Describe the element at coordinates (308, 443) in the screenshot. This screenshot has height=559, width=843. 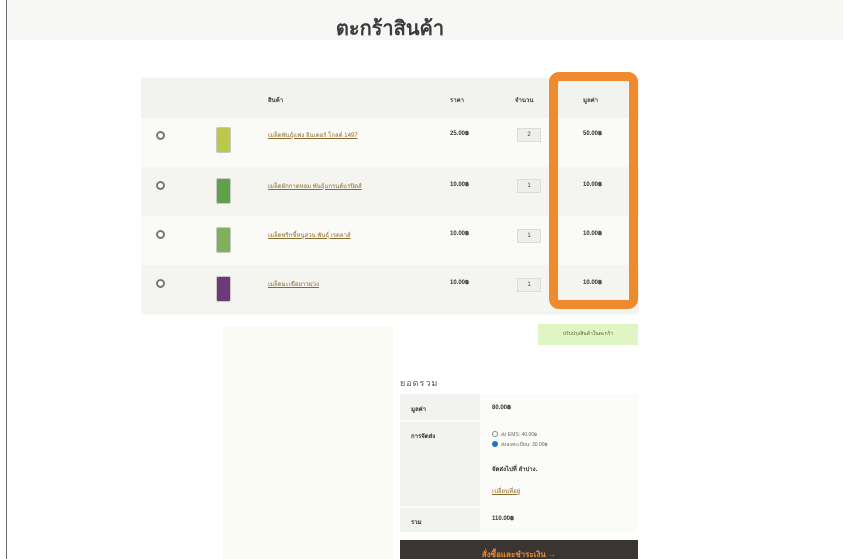
I see `totals-background` at that location.